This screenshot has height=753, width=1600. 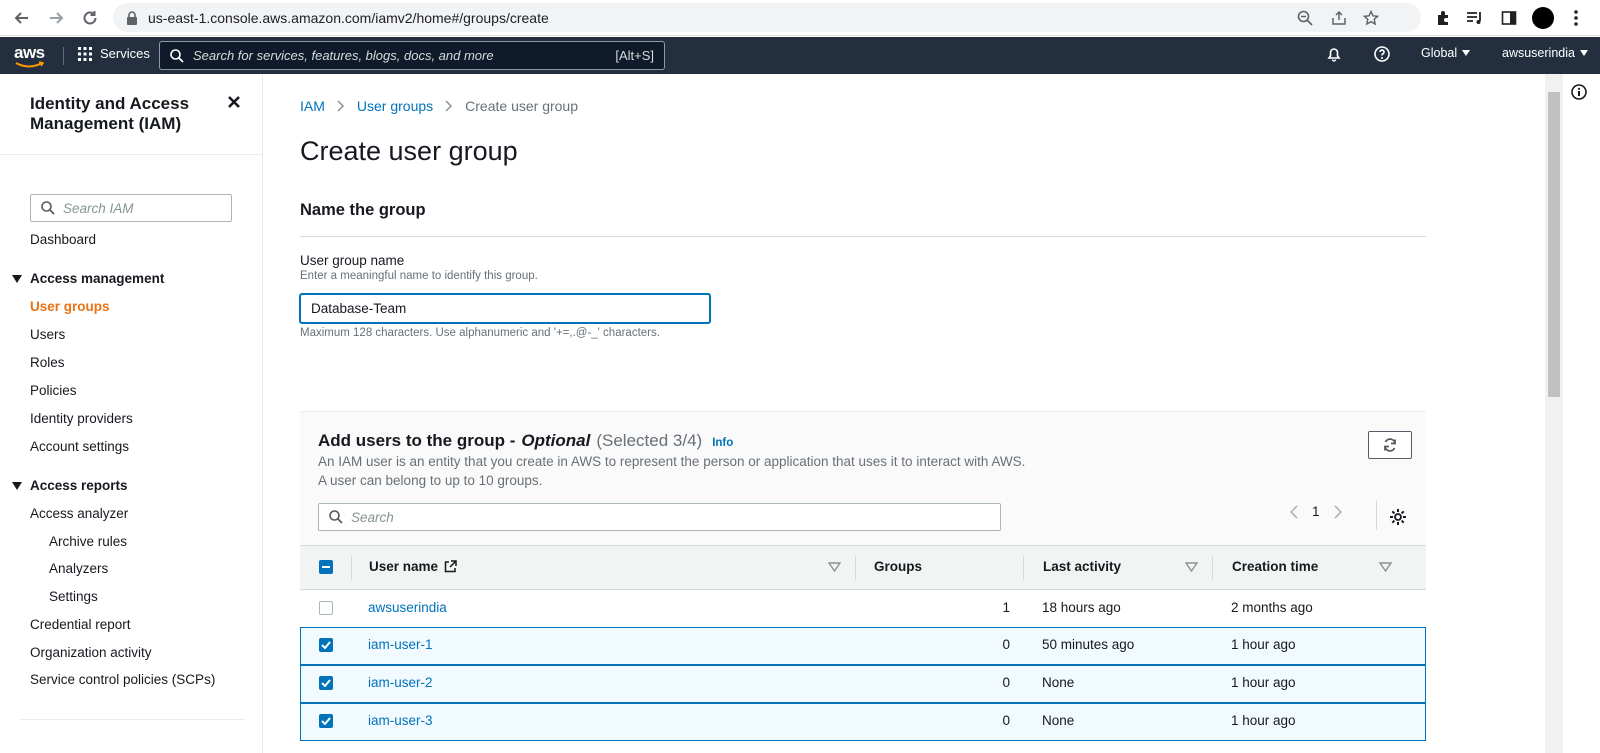 What do you see at coordinates (395, 106) in the screenshot?
I see `breadcrumb-user-groups: User groups` at bounding box center [395, 106].